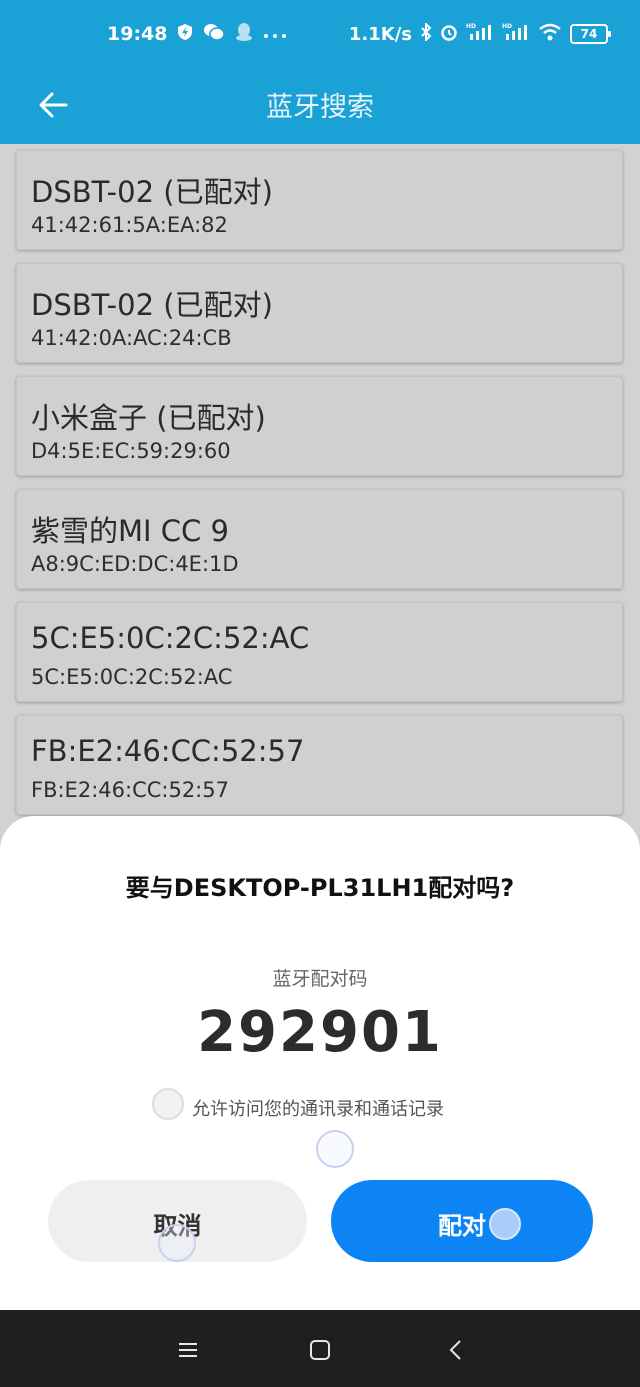 The width and height of the screenshot is (640, 1387). What do you see at coordinates (380, 34) in the screenshot?
I see `net-speed: 1.1K/s` at bounding box center [380, 34].